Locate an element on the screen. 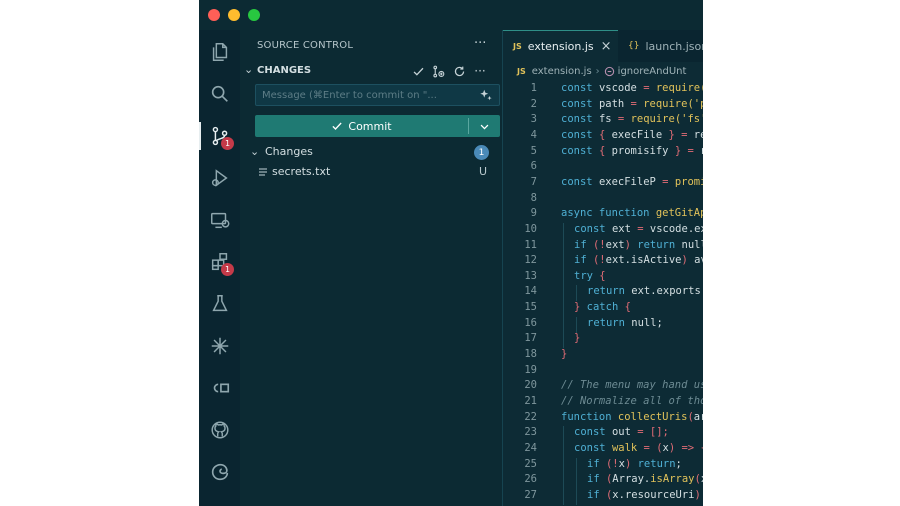 The width and height of the screenshot is (900, 506). code-text: return ext.exports. is located at coordinates (645, 291).